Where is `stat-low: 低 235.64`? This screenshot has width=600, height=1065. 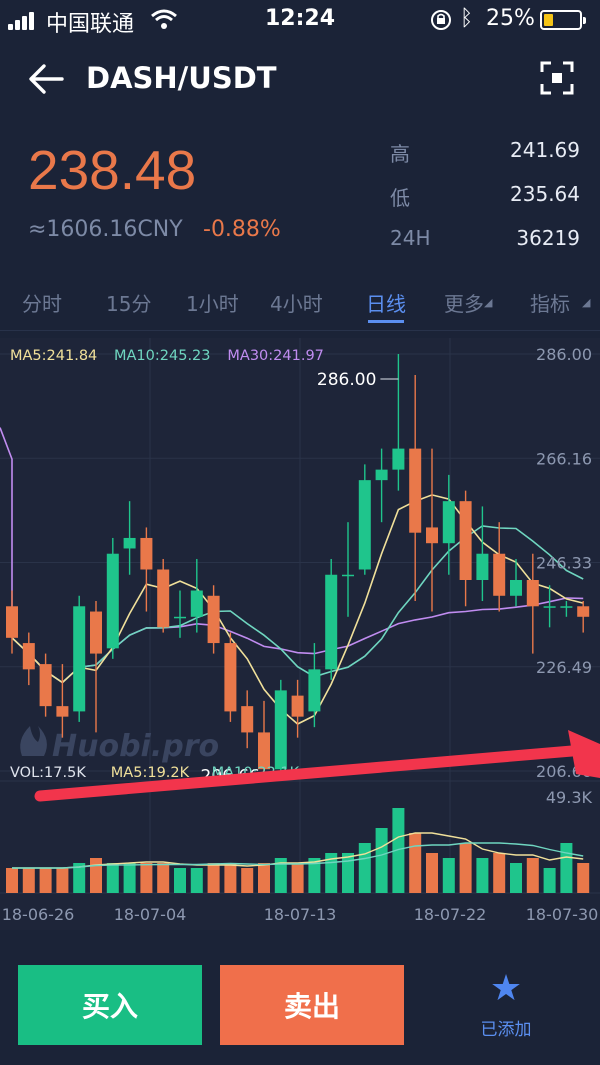 stat-low: 低 235.64 is located at coordinates (485, 204).